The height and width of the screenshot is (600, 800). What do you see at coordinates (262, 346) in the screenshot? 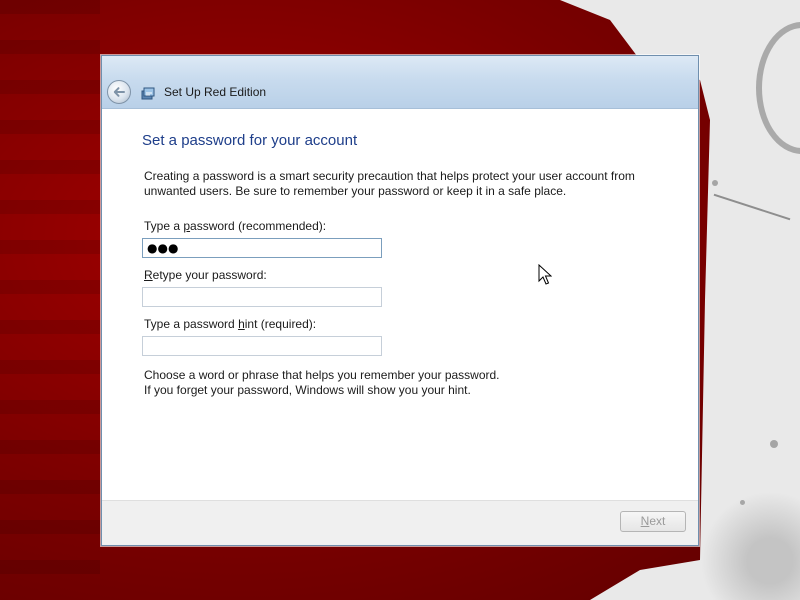
I see `password-hint-field` at bounding box center [262, 346].